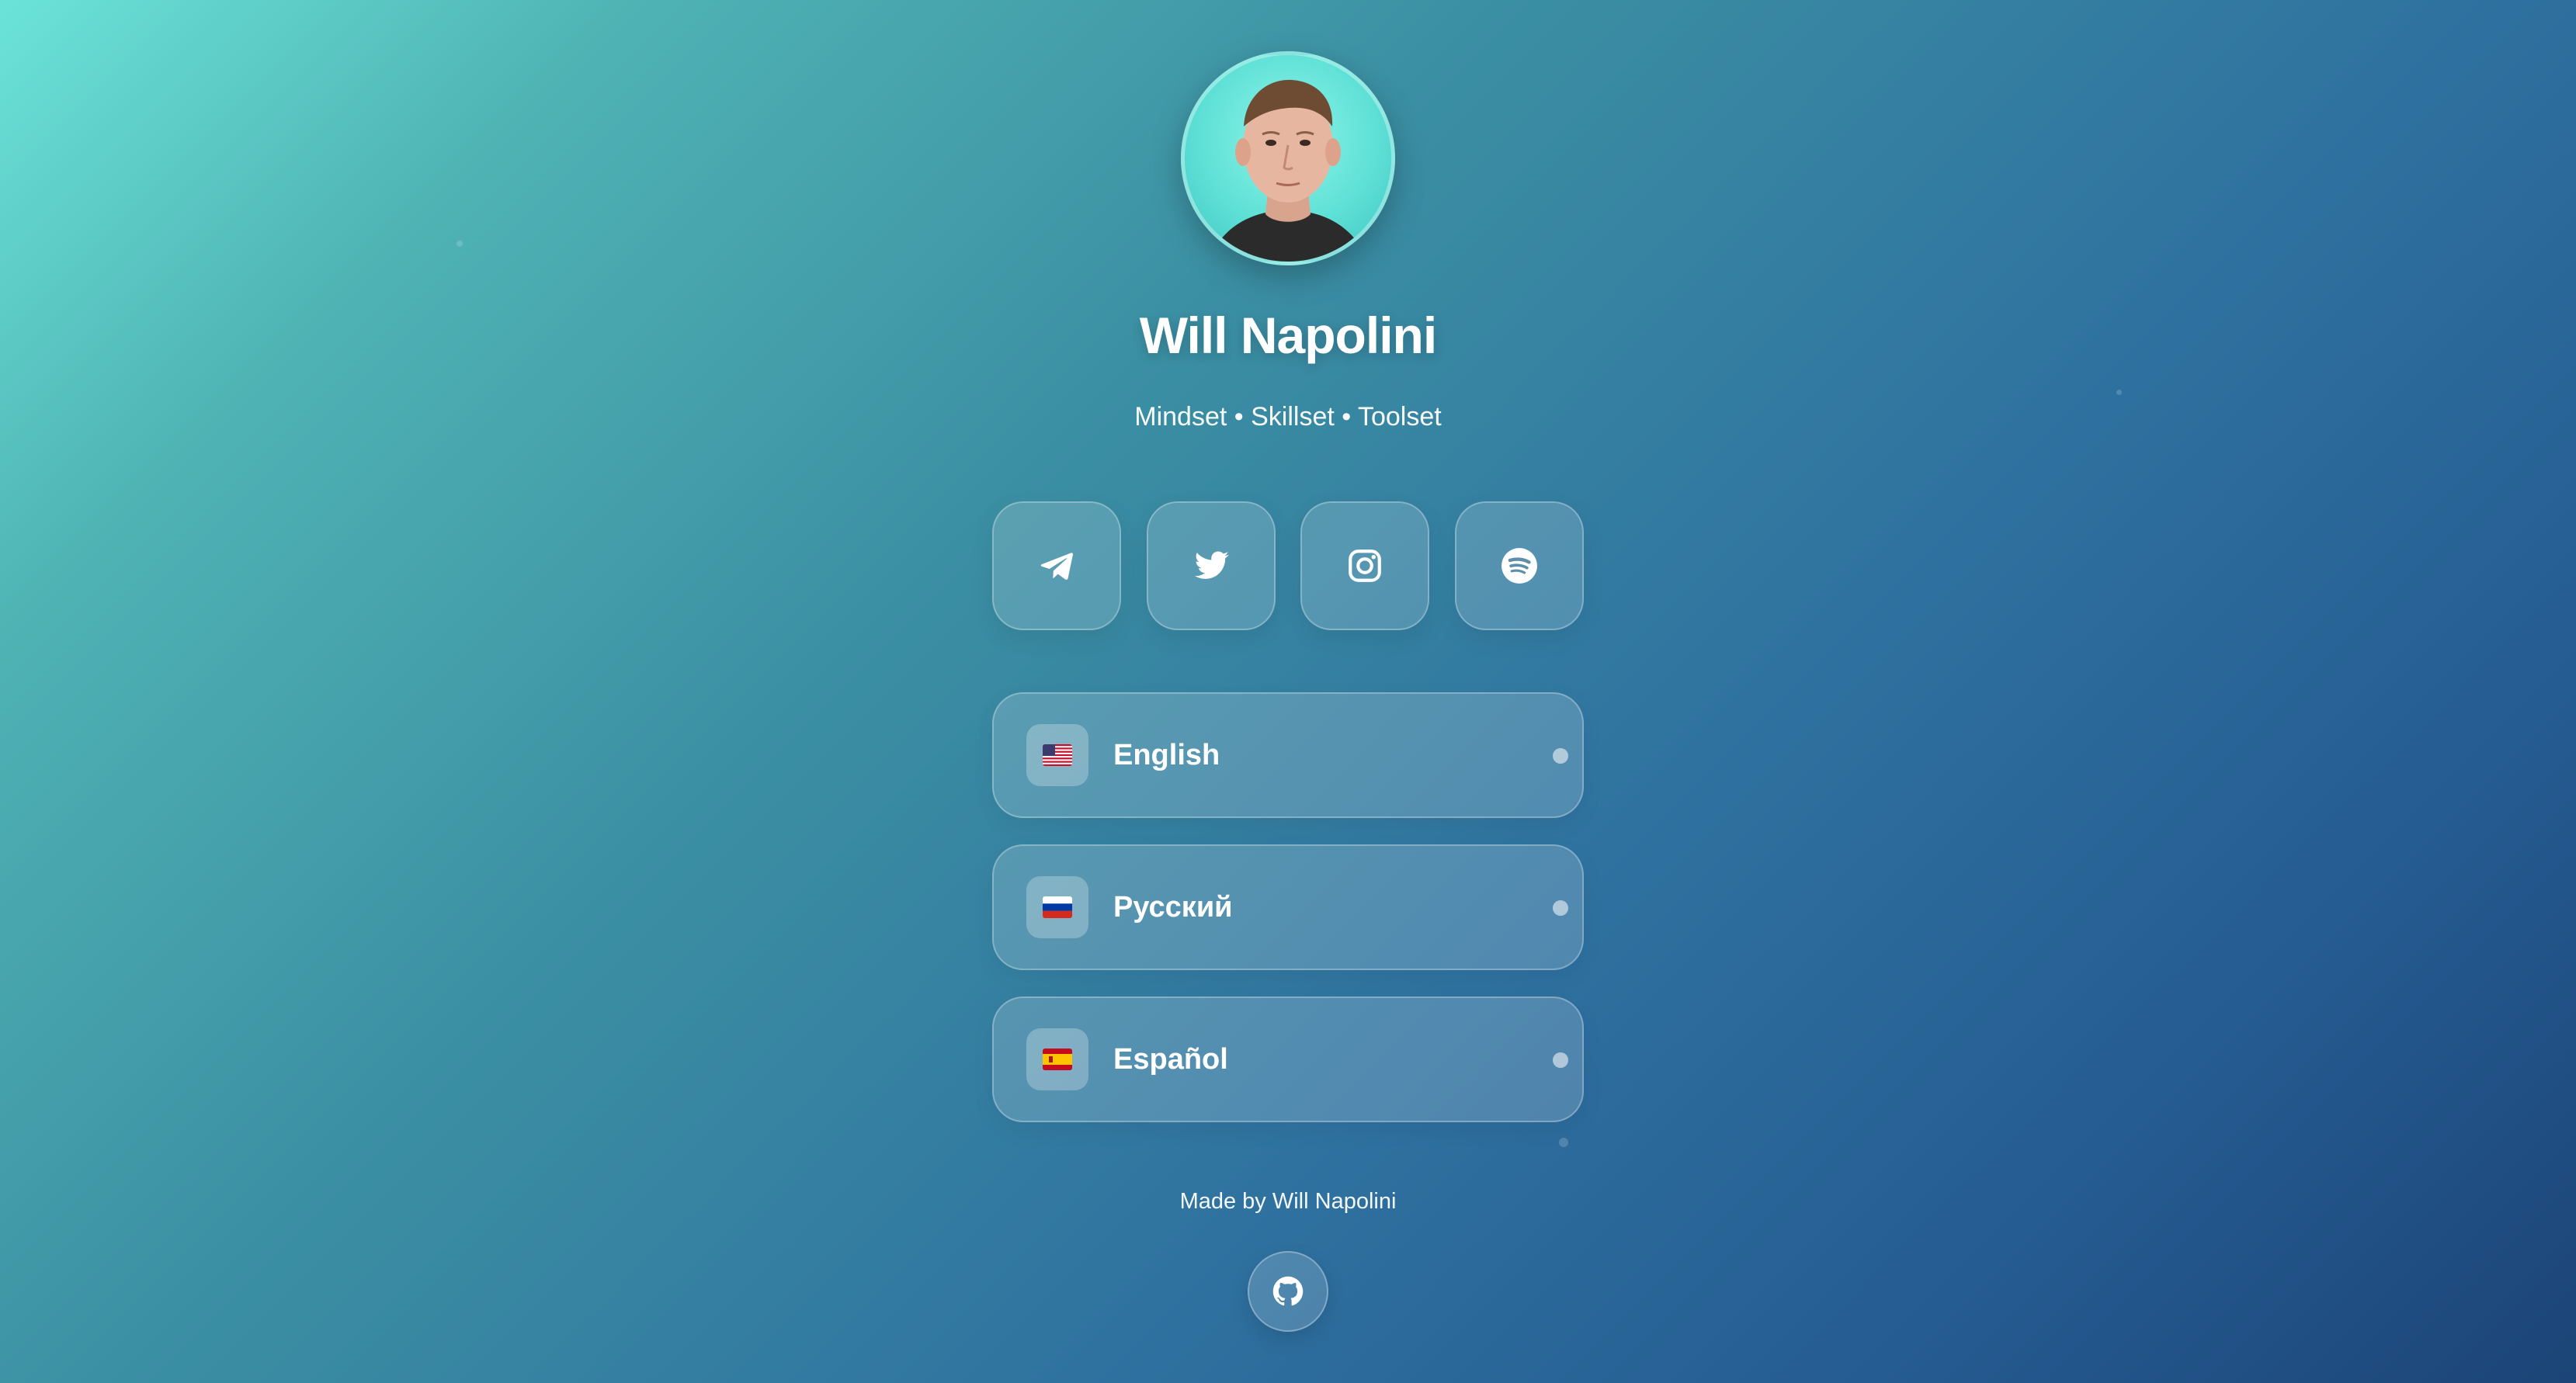 The image size is (2576, 1383). What do you see at coordinates (1173, 907) in the screenshot?
I see `language-label: Русский` at bounding box center [1173, 907].